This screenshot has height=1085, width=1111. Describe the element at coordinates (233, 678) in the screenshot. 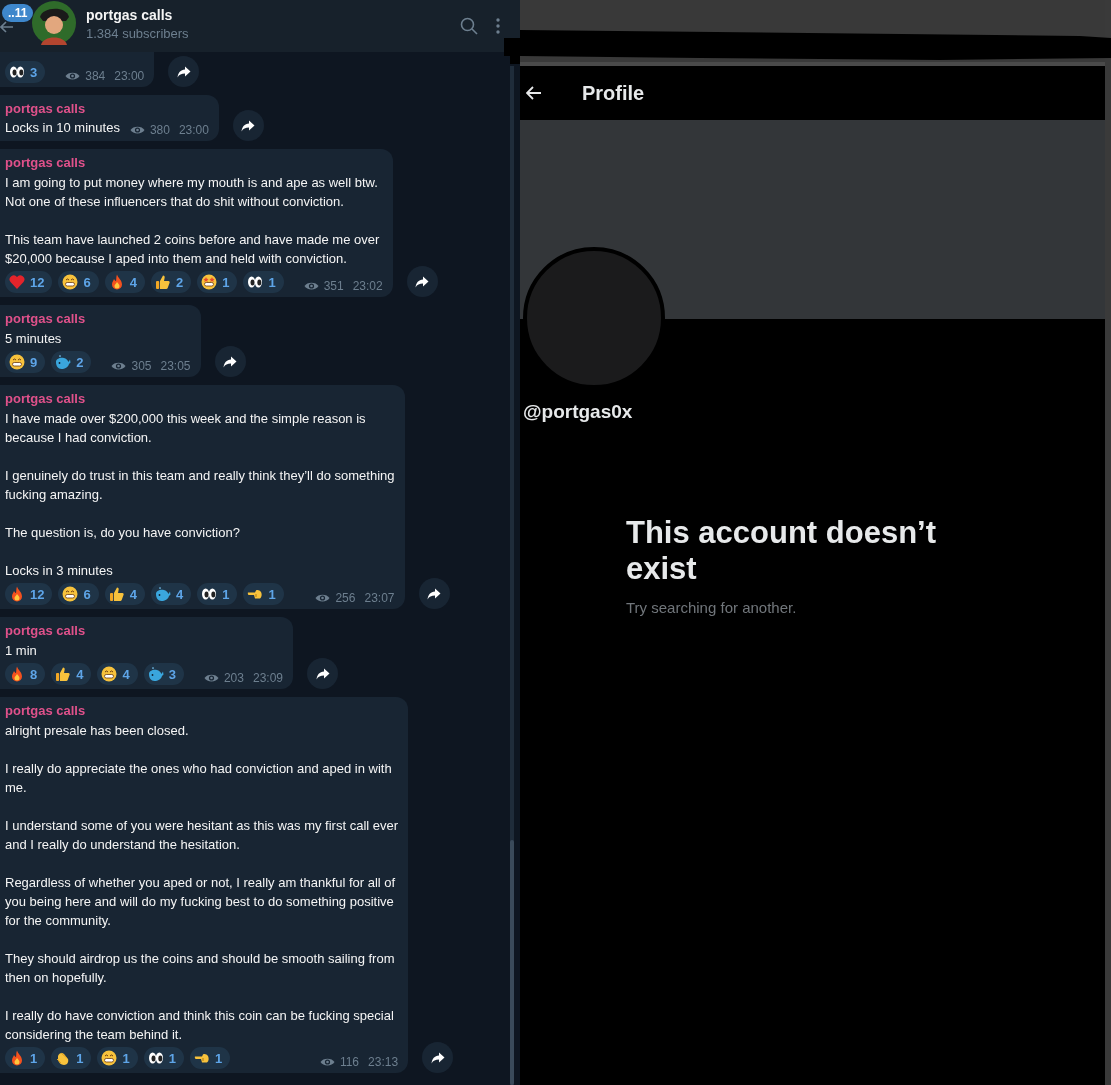

I see `view-count: 203` at that location.